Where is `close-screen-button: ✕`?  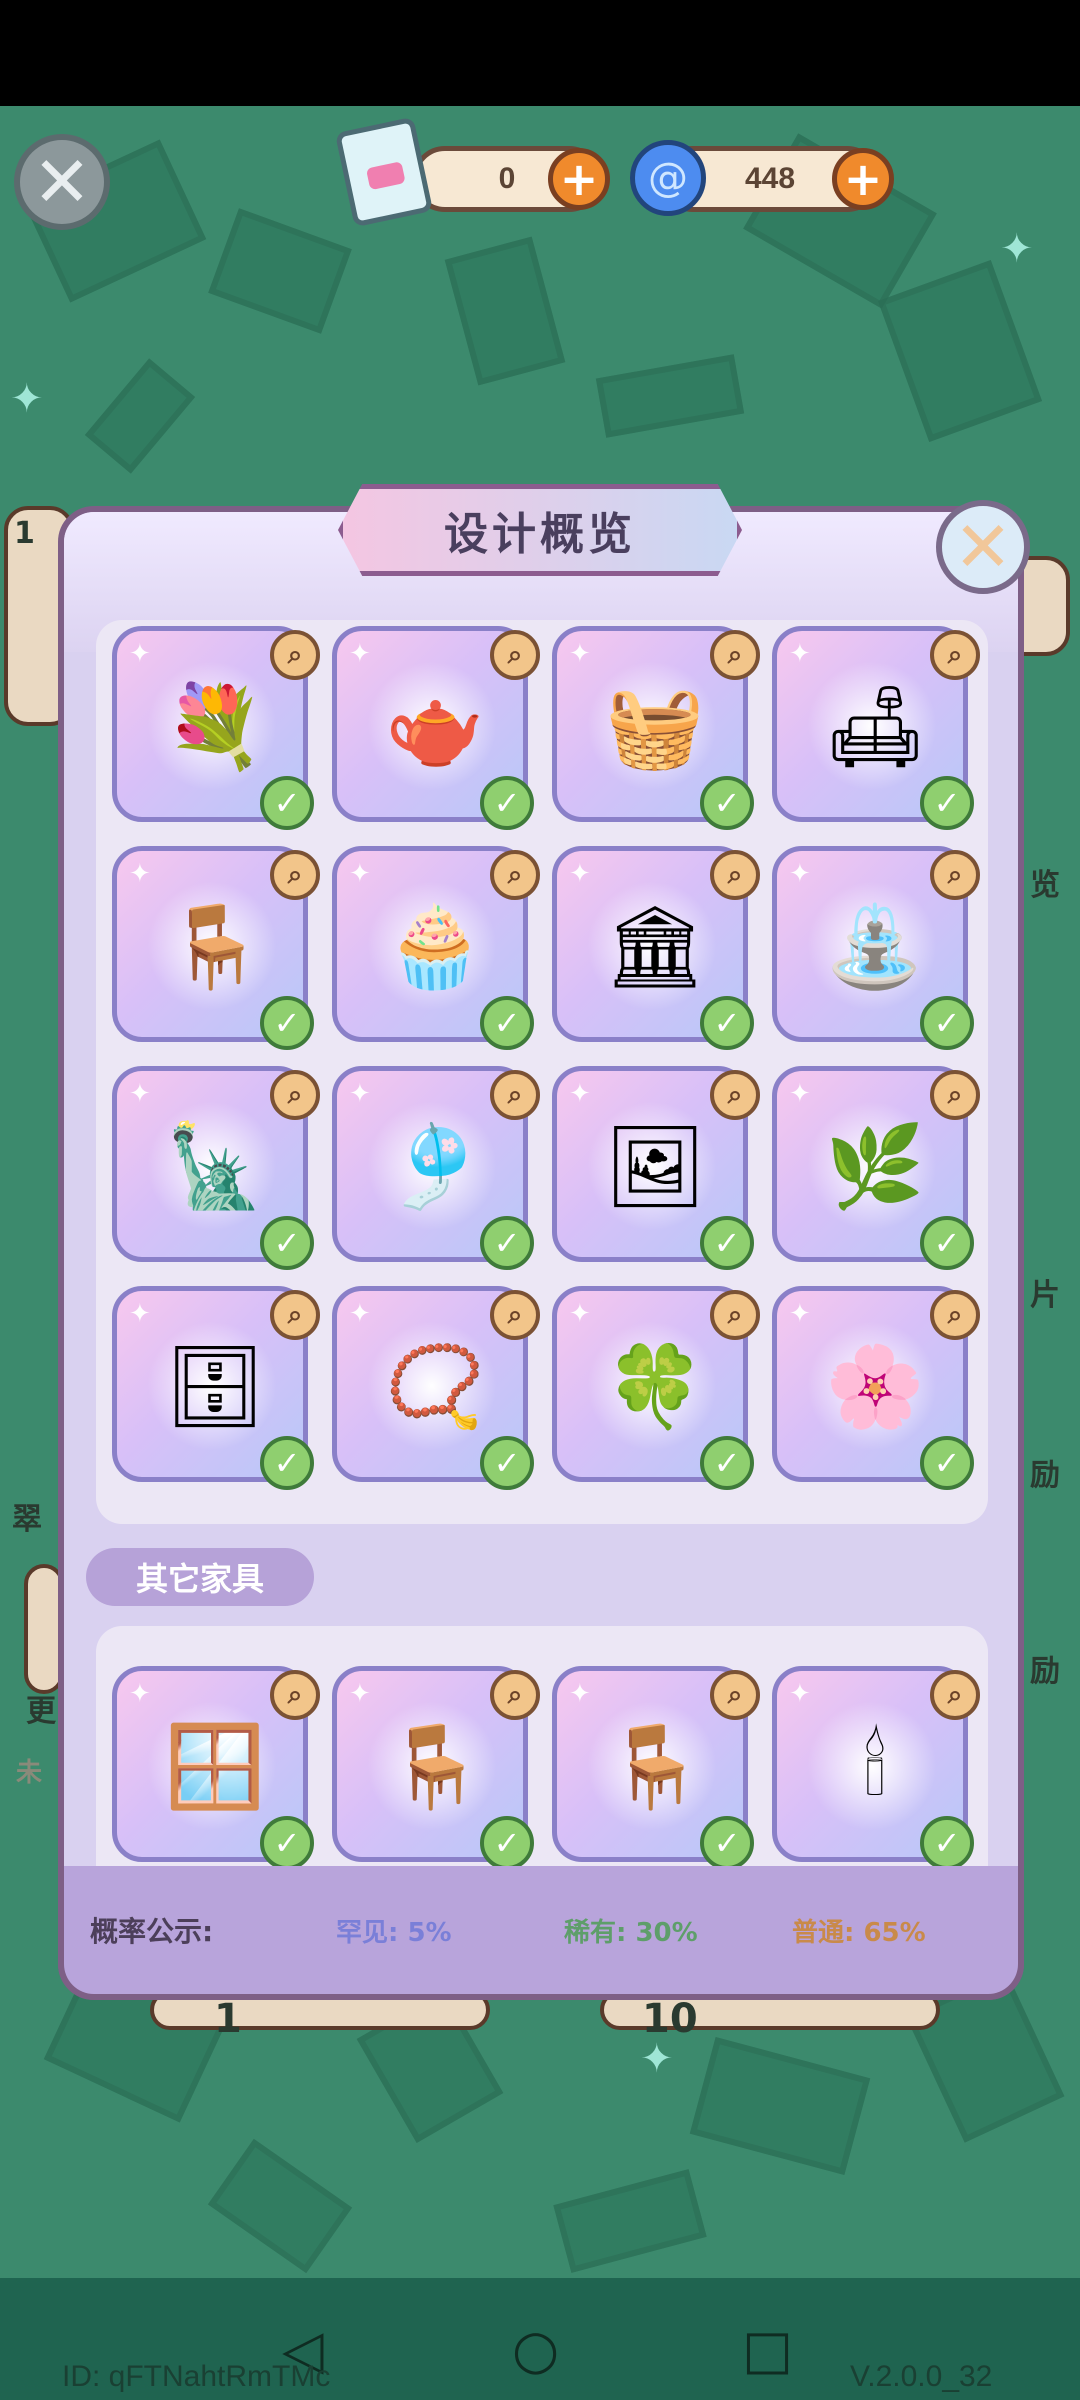 close-screen-button: ✕ is located at coordinates (62, 182).